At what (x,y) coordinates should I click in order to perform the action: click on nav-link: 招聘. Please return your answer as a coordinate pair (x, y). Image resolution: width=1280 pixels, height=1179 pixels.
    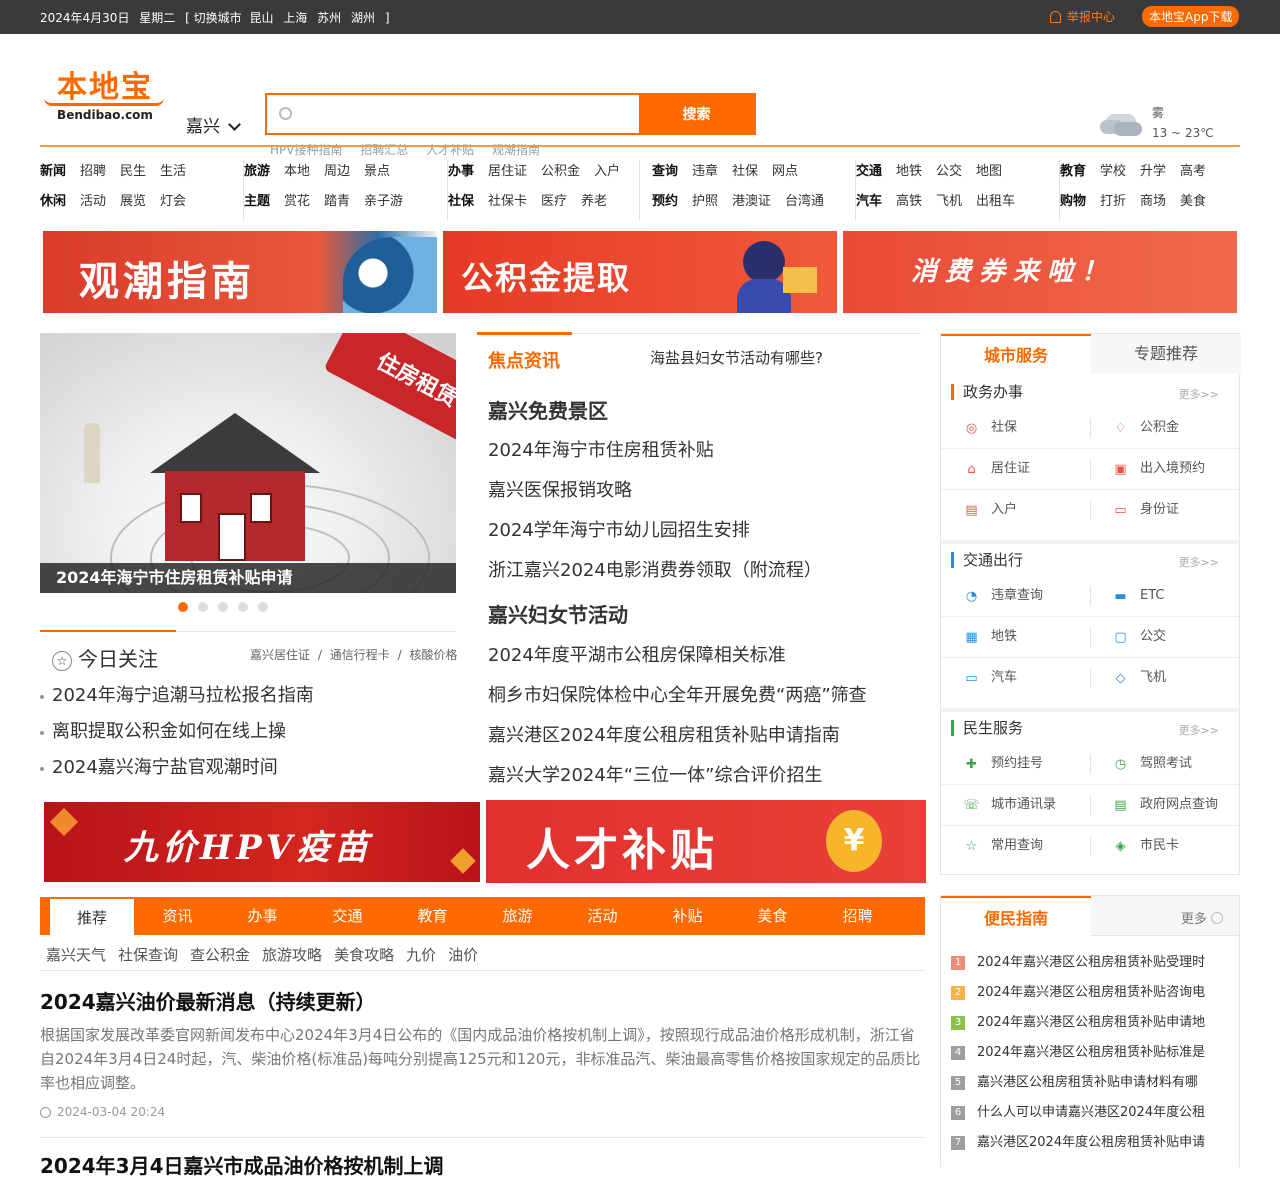
    Looking at the image, I should click on (93, 171).